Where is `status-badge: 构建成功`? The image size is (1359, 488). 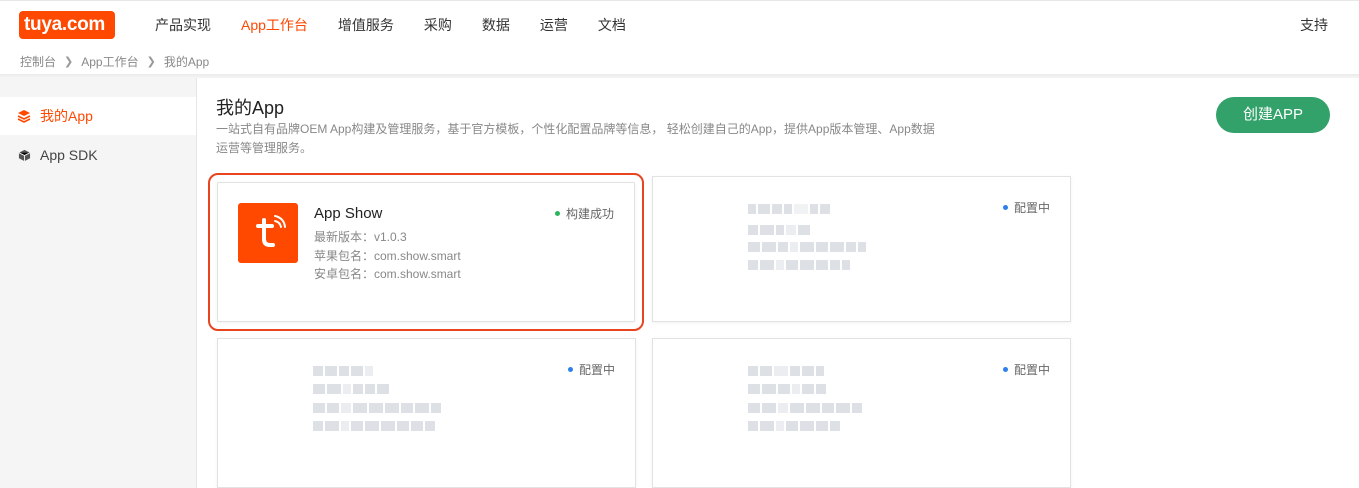
status-badge: 构建成功 is located at coordinates (584, 213).